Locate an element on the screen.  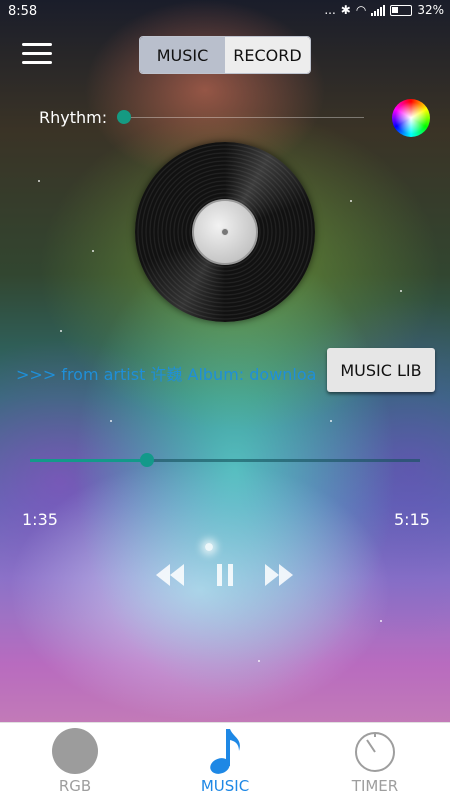
nav-item-rgb: RGB is located at coordinates (75, 761).